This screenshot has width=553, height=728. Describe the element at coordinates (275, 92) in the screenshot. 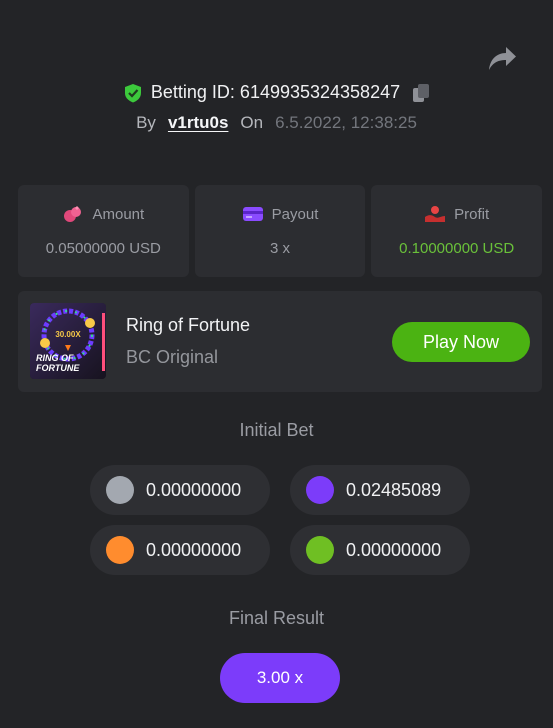

I see `betting-id: Betting ID: 6149935324358247` at that location.